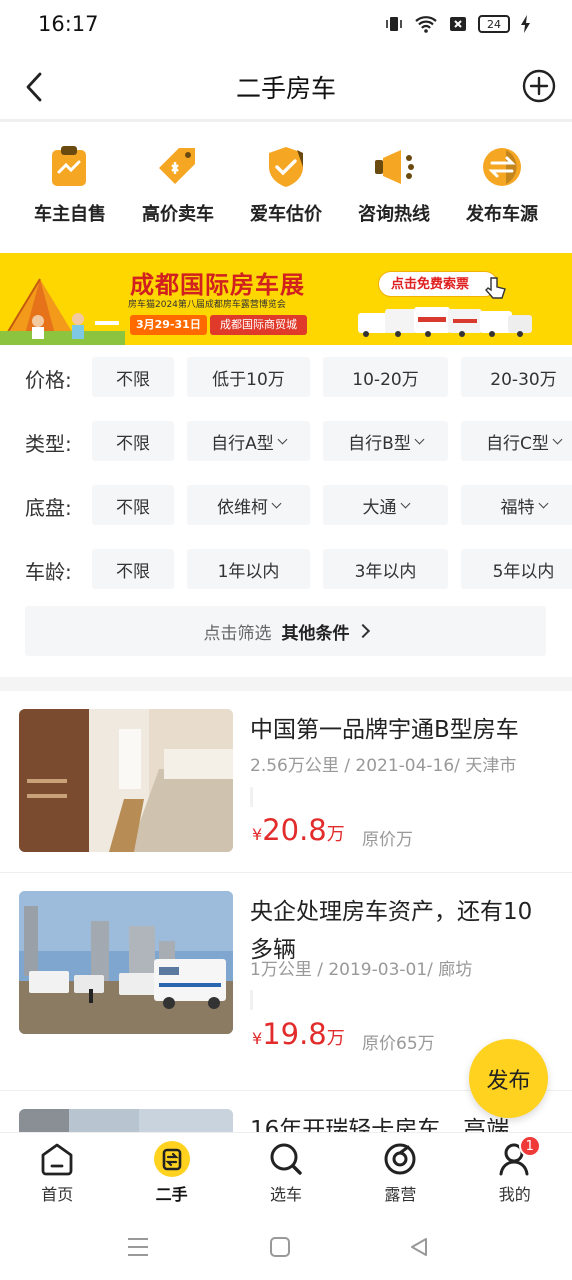 Image resolution: width=572 pixels, height=1280 pixels. I want to click on camp-icon, so click(400, 1159).